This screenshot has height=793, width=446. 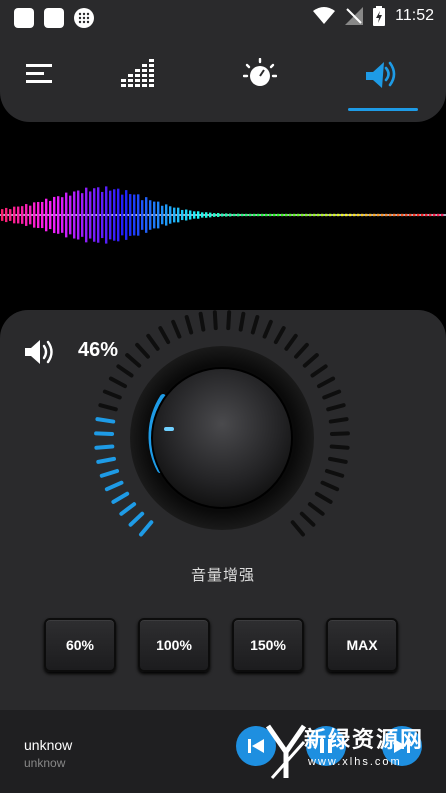 I want to click on tab-volume, so click(x=382, y=74).